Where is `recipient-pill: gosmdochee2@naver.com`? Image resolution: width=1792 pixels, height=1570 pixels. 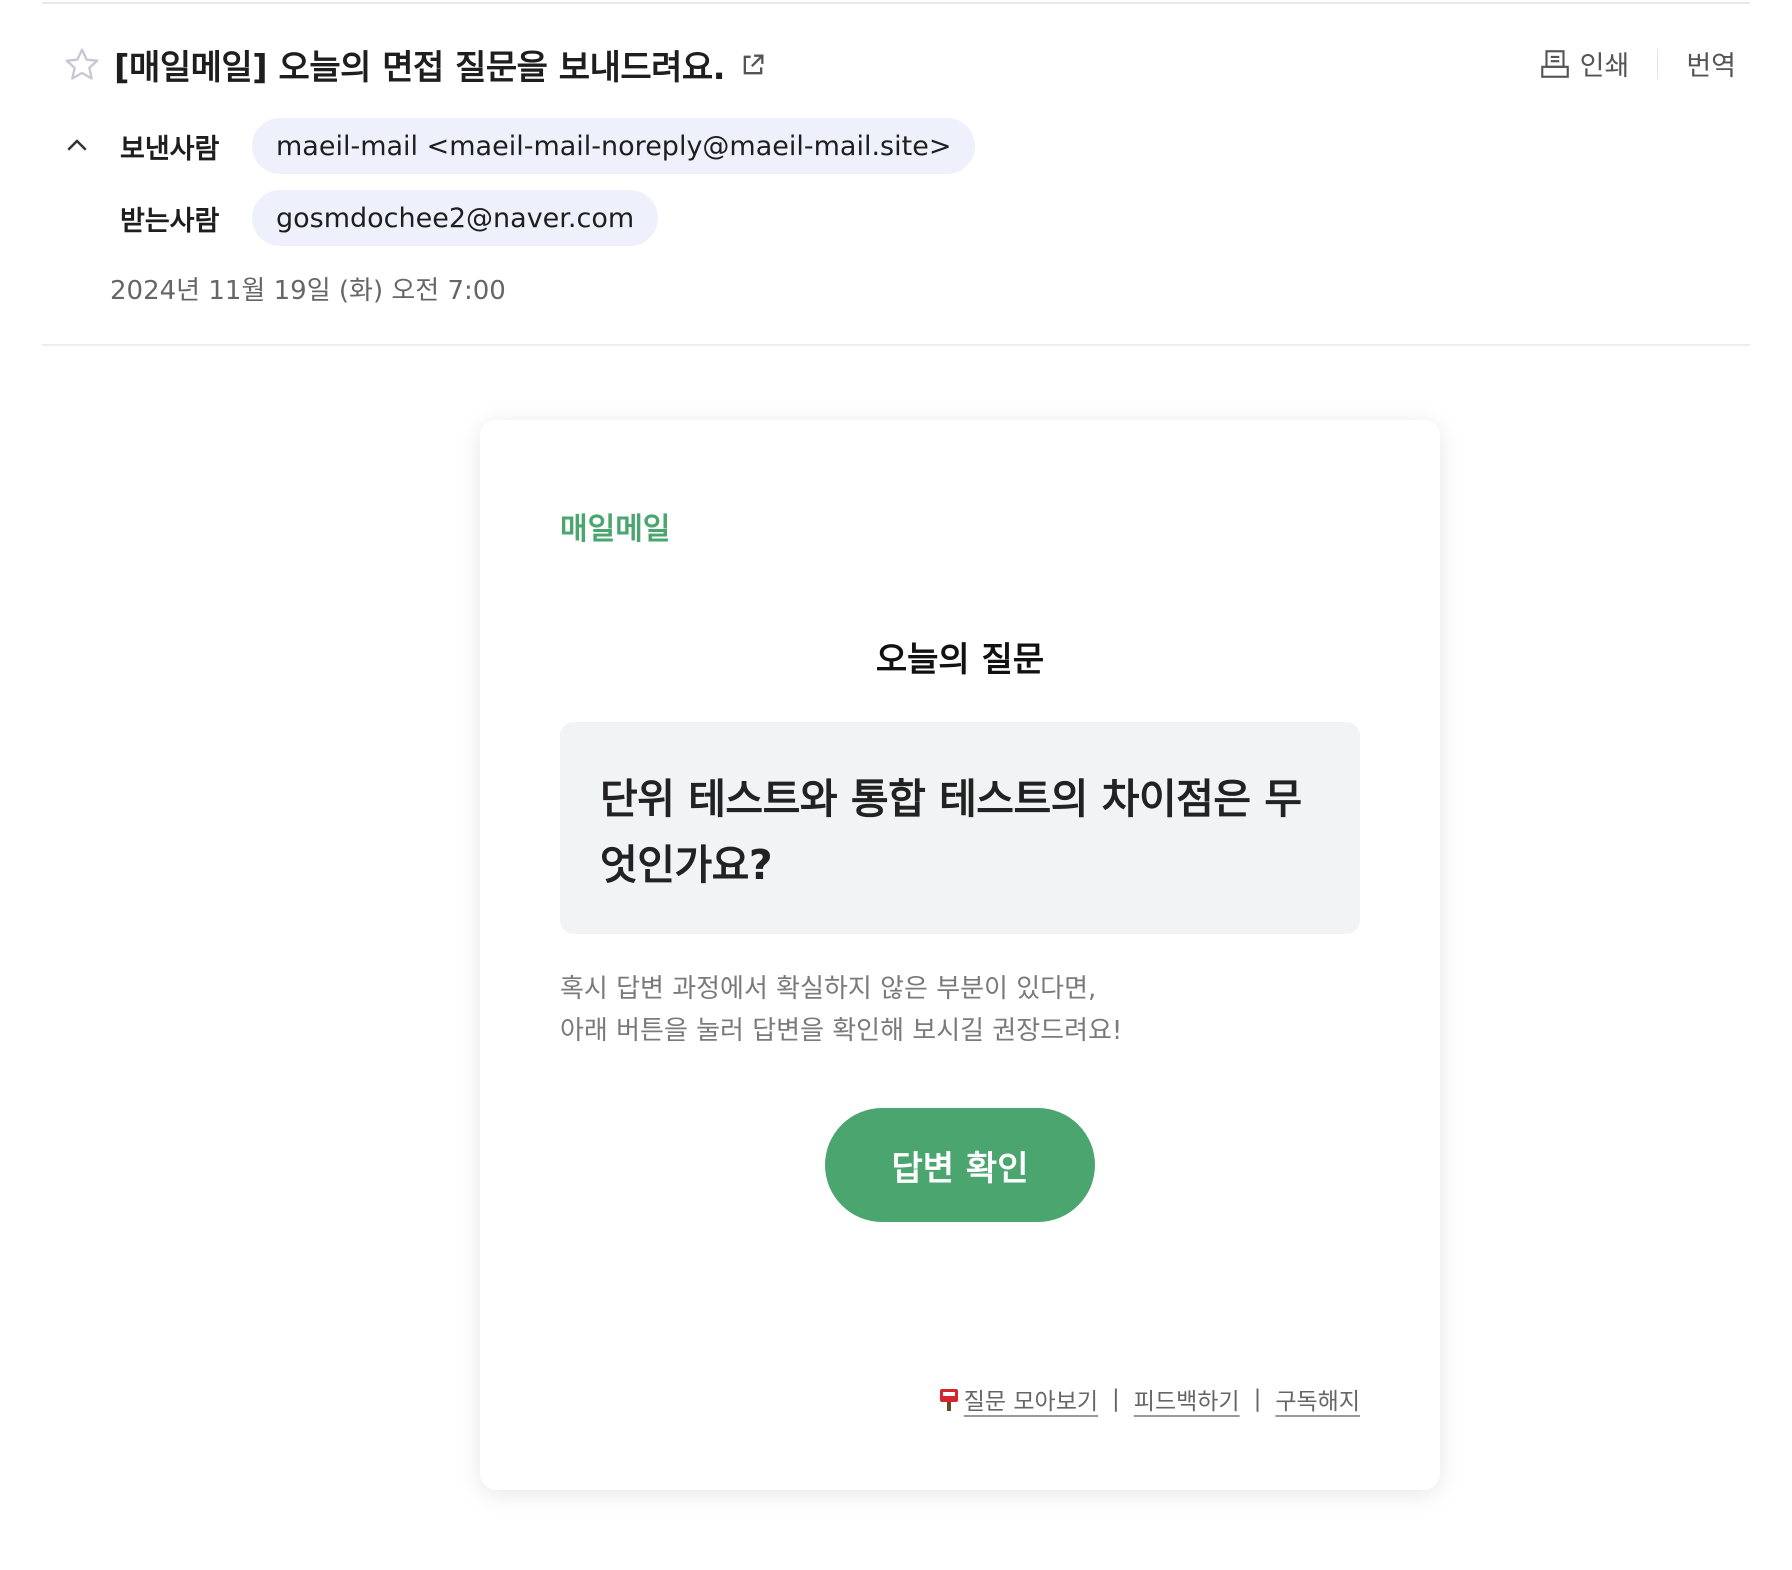 recipient-pill: gosmdochee2@naver.com is located at coordinates (455, 218).